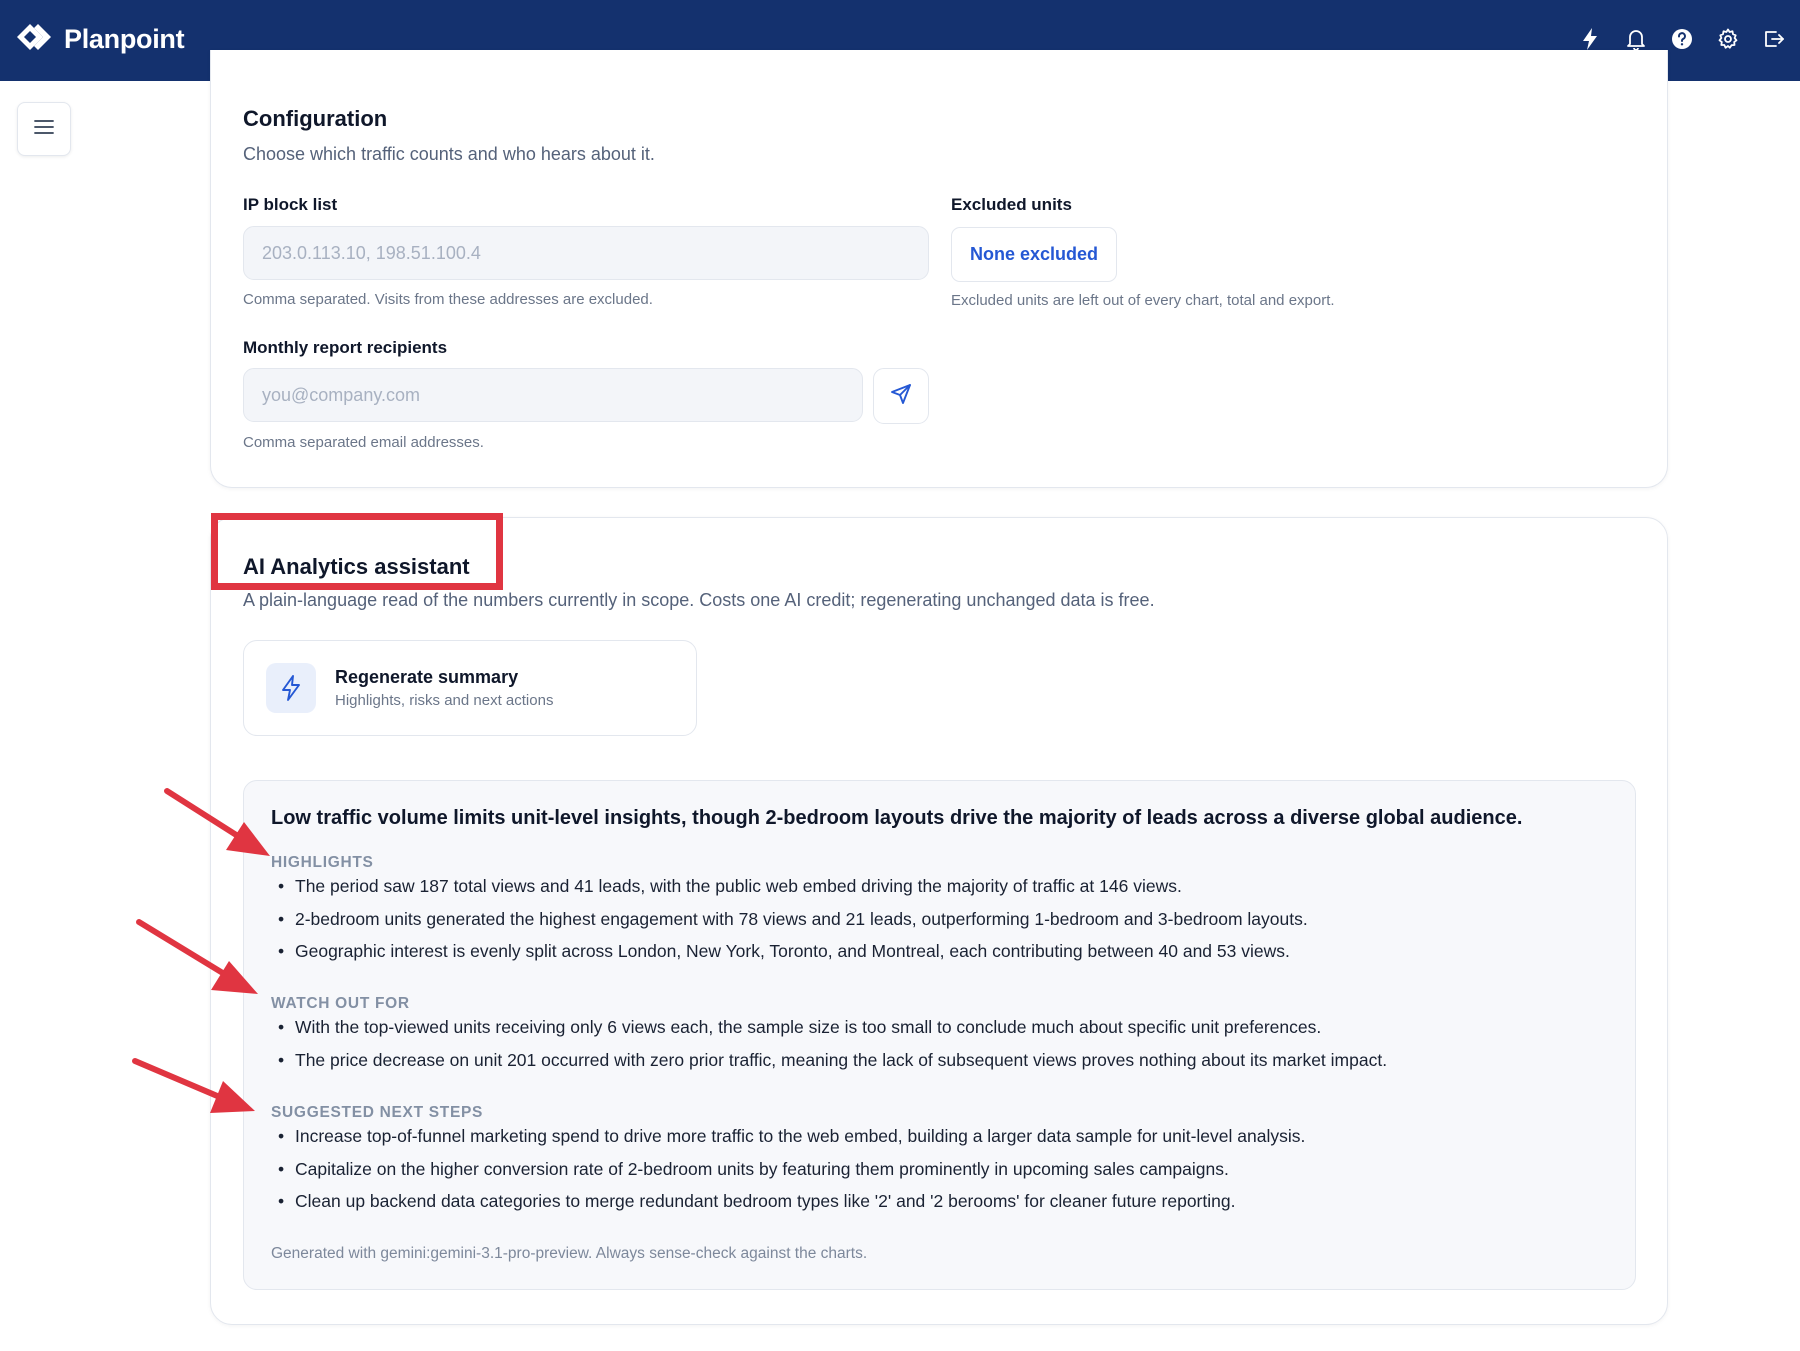 Image resolution: width=1800 pixels, height=1351 pixels. What do you see at coordinates (1034, 254) in the screenshot?
I see `excluded-units-button: None excluded` at bounding box center [1034, 254].